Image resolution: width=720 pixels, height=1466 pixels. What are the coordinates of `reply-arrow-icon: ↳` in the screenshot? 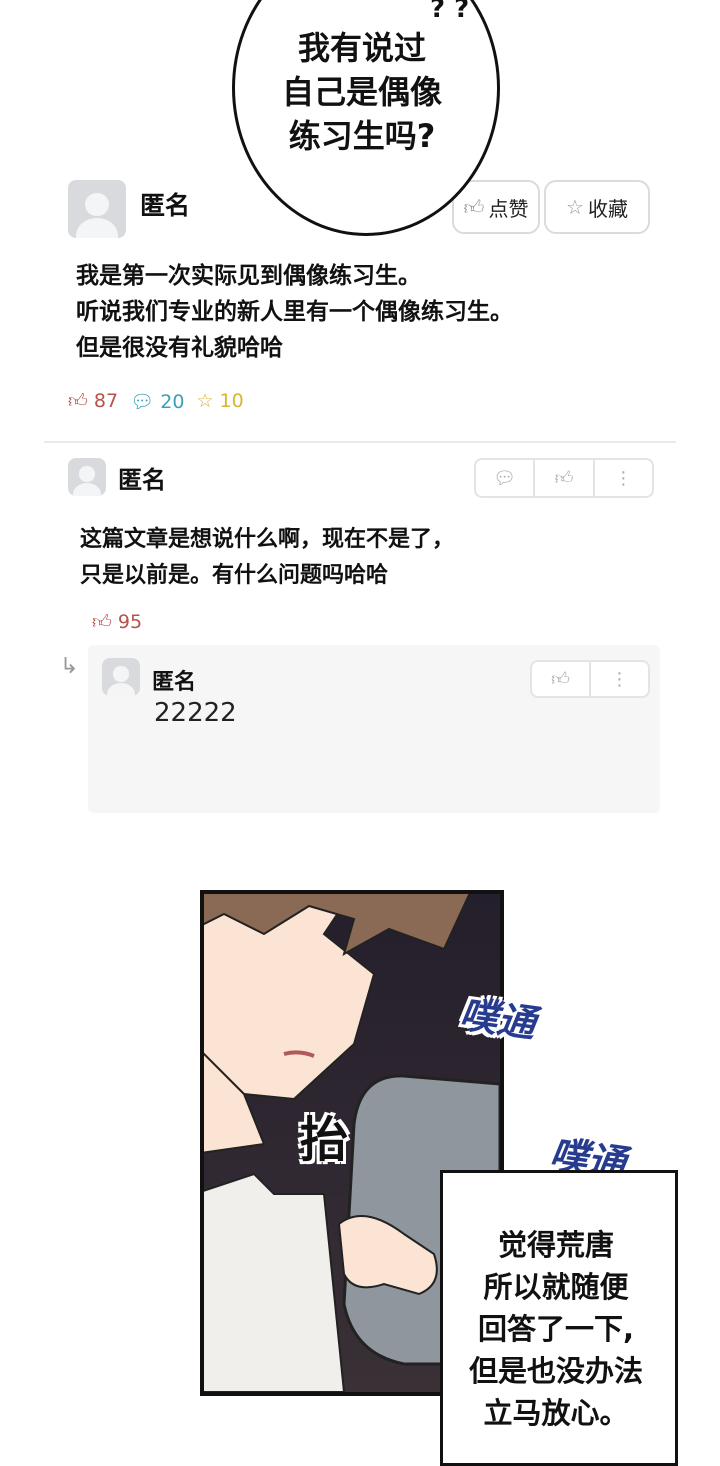 It's located at (69, 666).